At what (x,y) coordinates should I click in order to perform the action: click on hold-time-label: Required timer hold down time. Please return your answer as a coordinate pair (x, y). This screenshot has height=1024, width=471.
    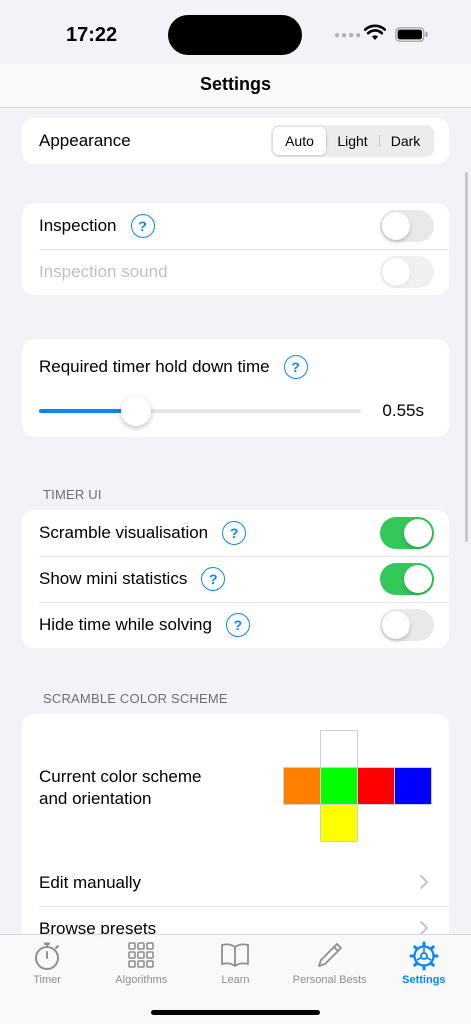
    Looking at the image, I should click on (154, 366).